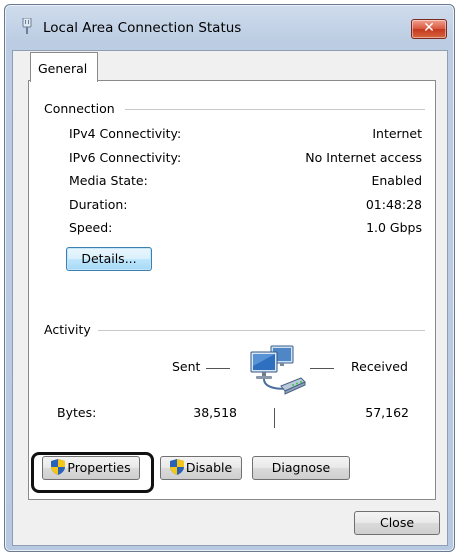 The width and height of the screenshot is (459, 556). I want to click on network-computers-icon, so click(278, 370).